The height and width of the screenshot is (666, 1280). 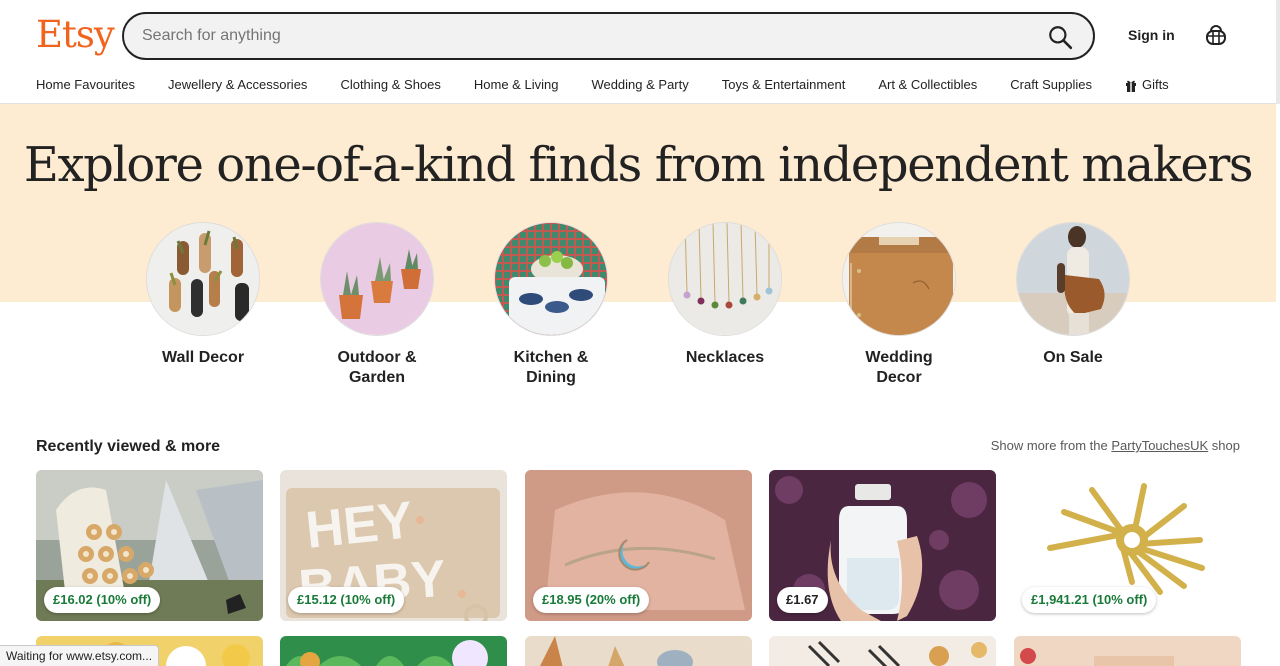 I want to click on svg-text: HEY, so click(x=359, y=525).